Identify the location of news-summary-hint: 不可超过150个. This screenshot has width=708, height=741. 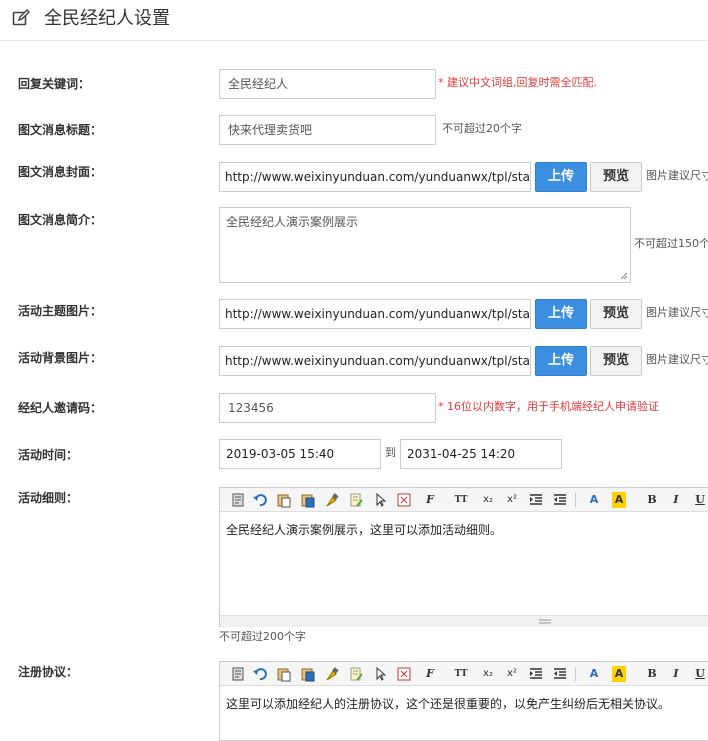
(671, 243).